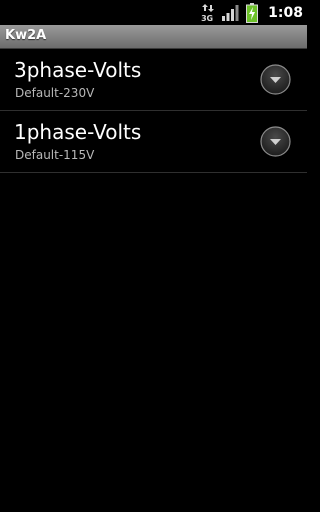 Image resolution: width=320 pixels, height=512 pixels. I want to click on status-icons: 3G 1:08, so click(251, 12).